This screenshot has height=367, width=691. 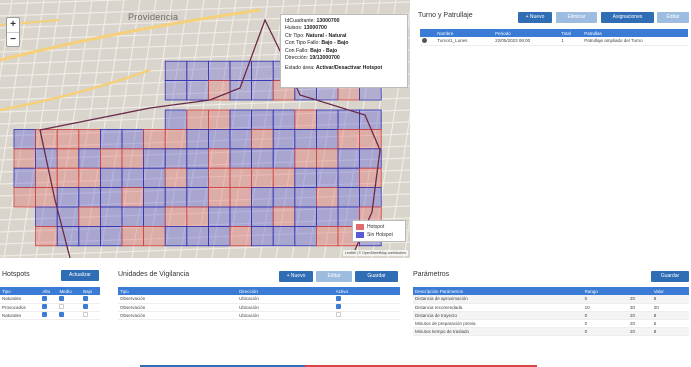 I want to click on turnos-col-header: Periodo, so click(x=526, y=33).